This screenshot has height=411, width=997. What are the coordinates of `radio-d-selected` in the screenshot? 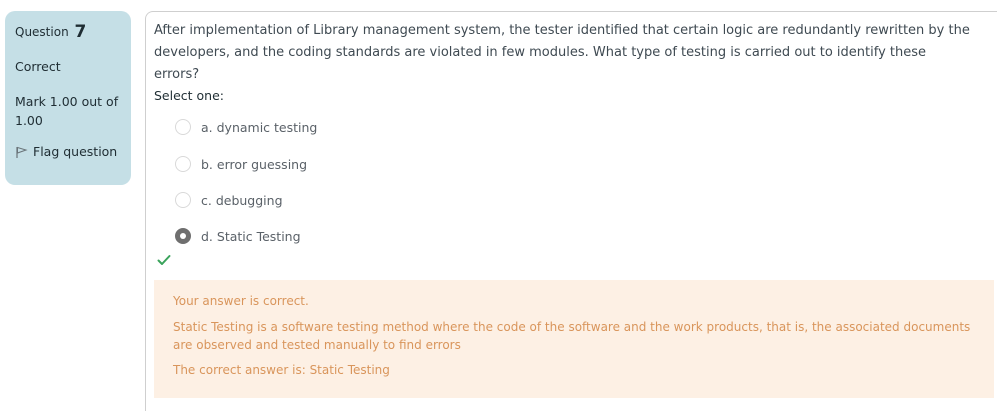 It's located at (183, 236).